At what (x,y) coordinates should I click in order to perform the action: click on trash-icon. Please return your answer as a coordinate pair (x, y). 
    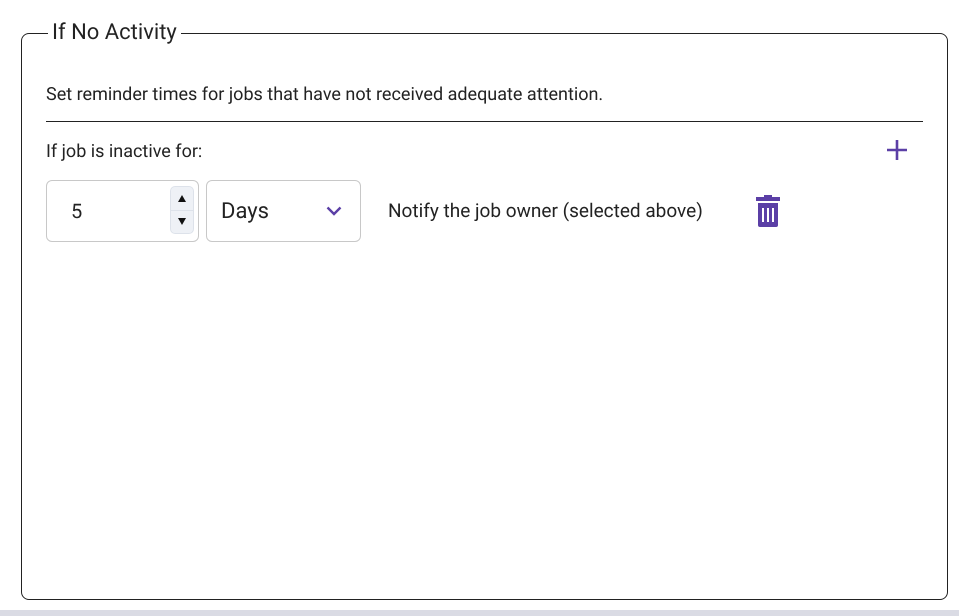
    Looking at the image, I should click on (768, 211).